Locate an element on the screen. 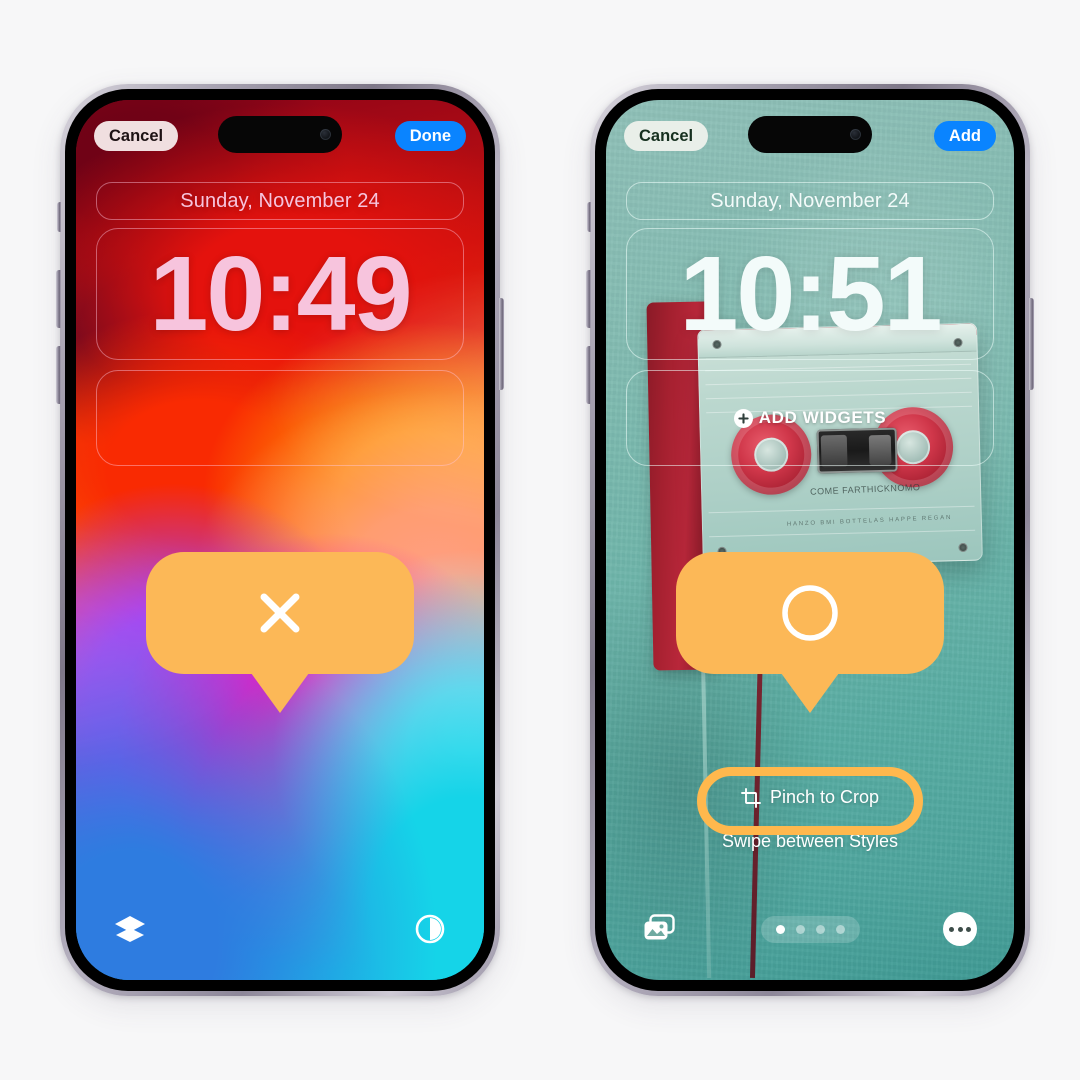 The image size is (1080, 1080). layers-icon is located at coordinates (130, 929).